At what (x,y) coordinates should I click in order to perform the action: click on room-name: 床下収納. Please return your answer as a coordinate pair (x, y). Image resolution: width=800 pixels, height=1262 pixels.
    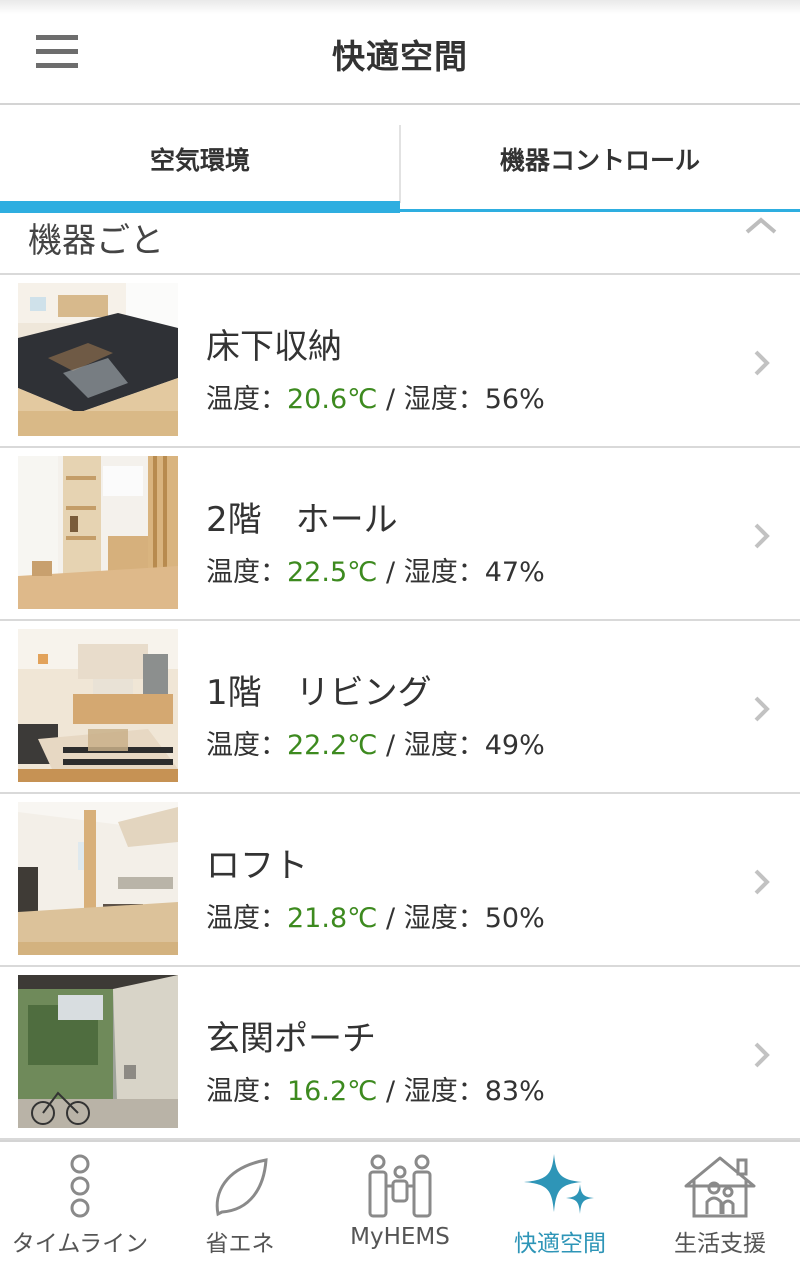
    Looking at the image, I should click on (274, 347).